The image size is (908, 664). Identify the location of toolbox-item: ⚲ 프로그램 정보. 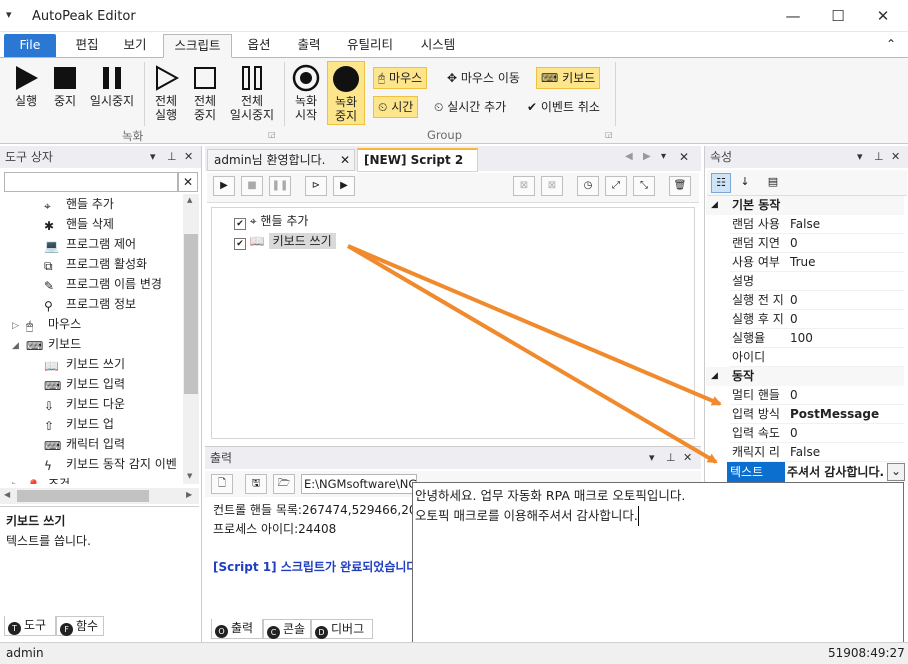
(90, 304).